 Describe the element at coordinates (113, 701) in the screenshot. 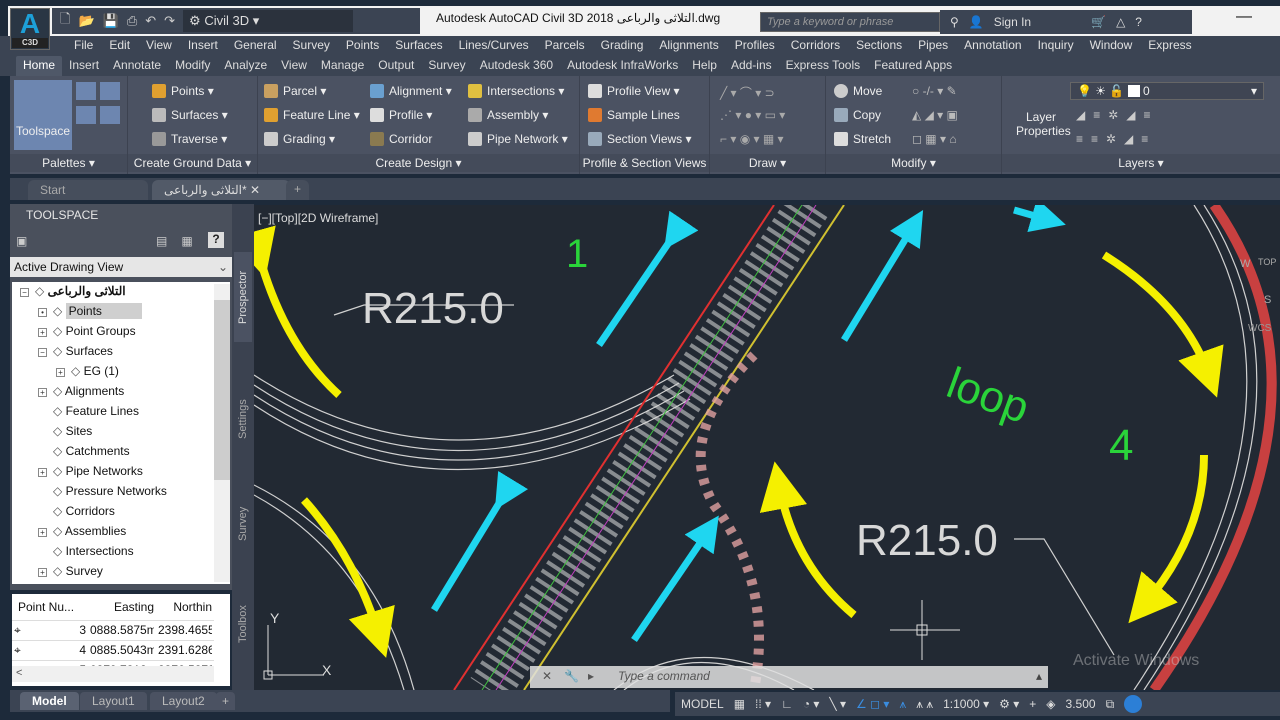

I see `tab-layout1: Layout1` at that location.